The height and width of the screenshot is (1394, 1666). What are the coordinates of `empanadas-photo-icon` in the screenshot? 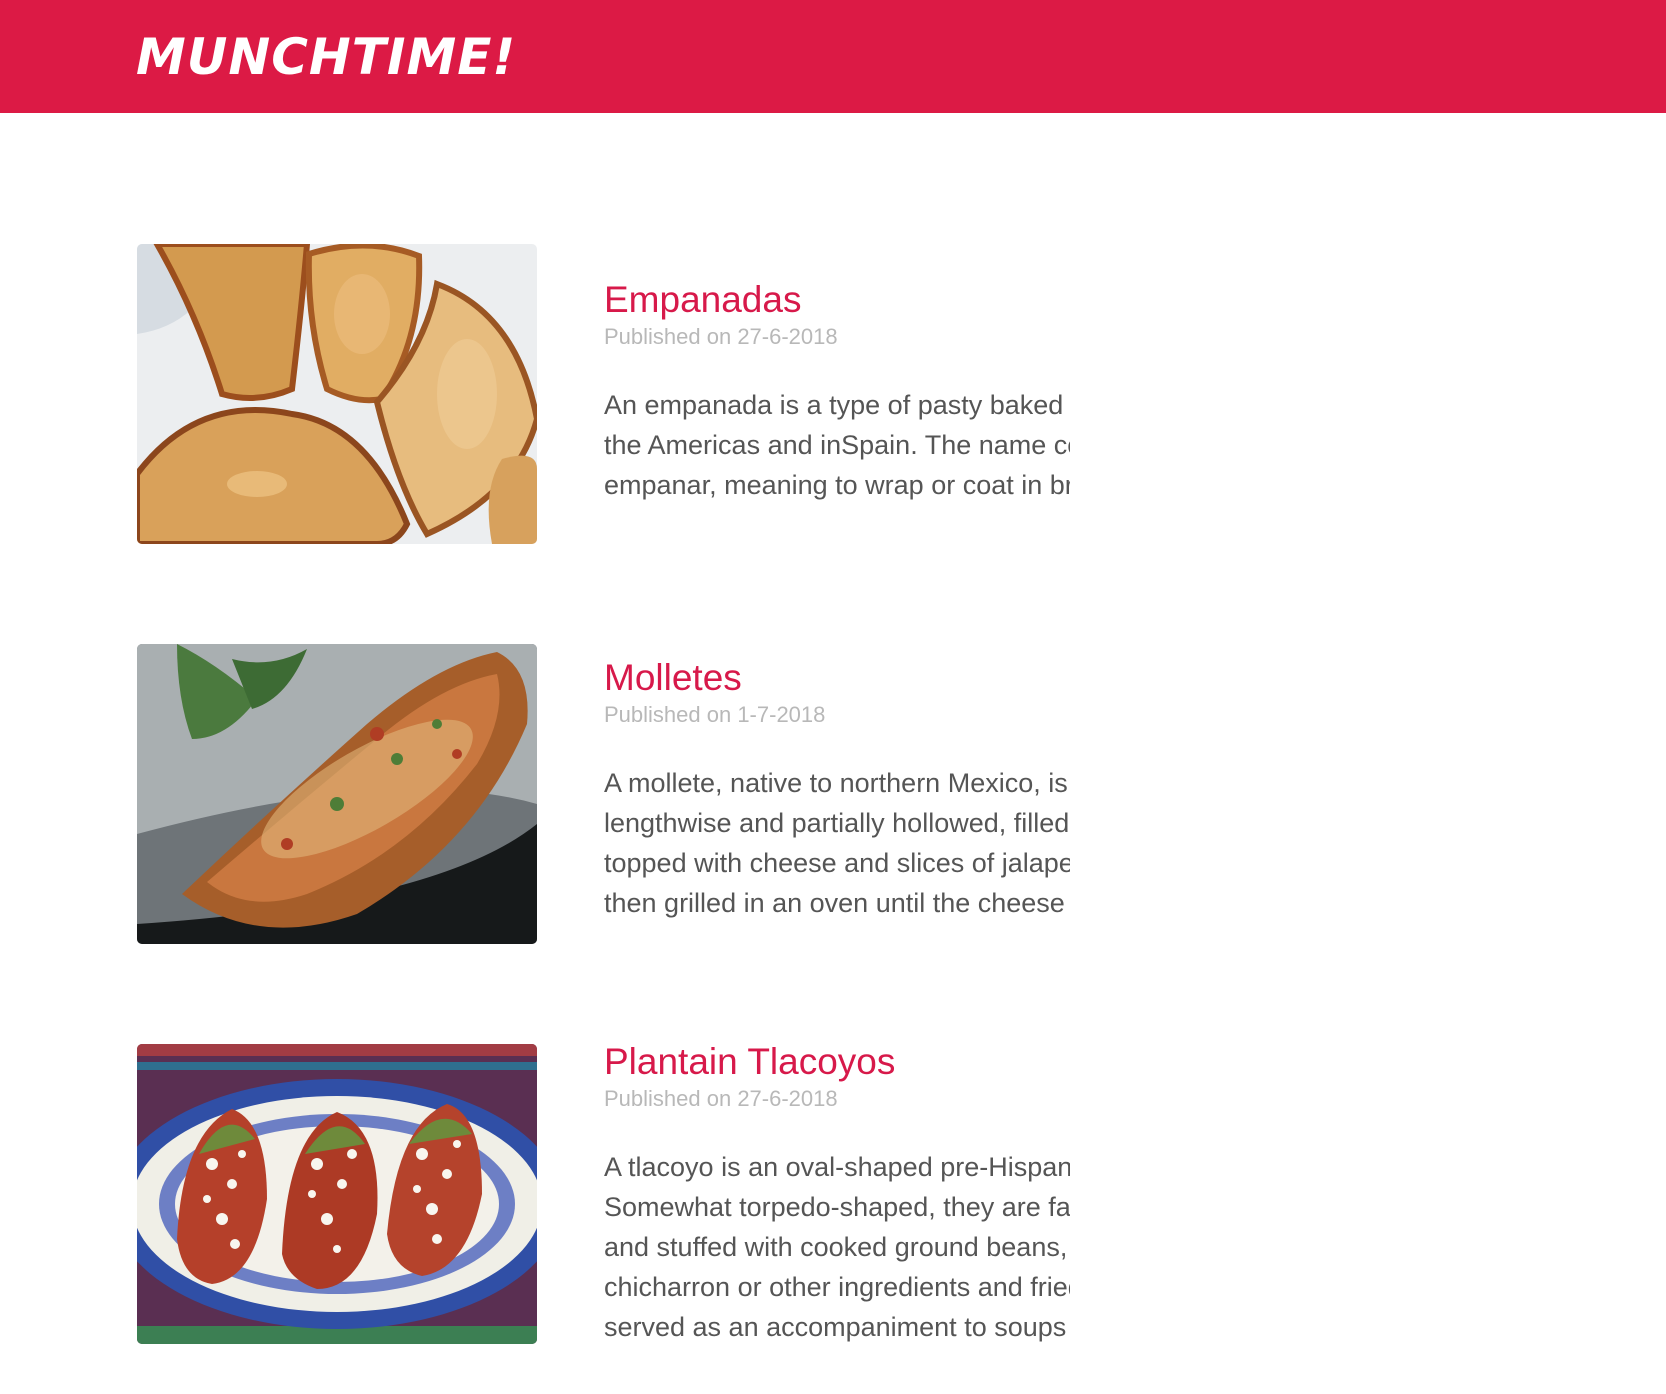 It's located at (337, 394).